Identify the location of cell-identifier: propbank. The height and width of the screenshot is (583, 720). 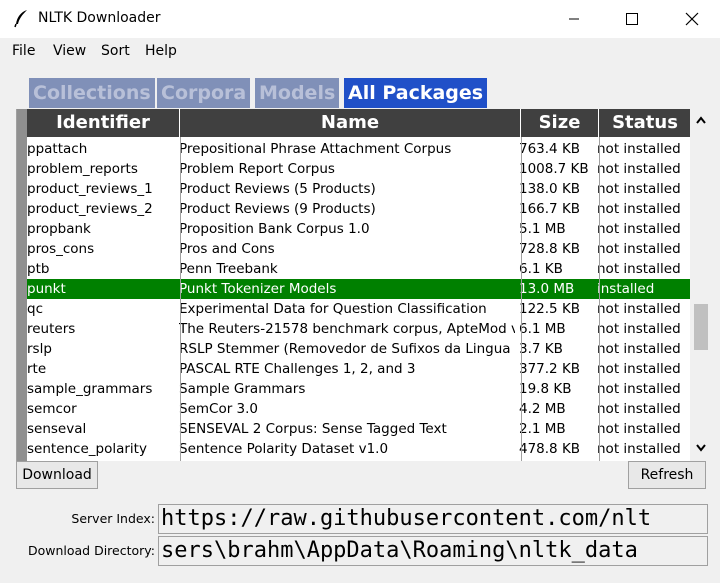
(59, 229).